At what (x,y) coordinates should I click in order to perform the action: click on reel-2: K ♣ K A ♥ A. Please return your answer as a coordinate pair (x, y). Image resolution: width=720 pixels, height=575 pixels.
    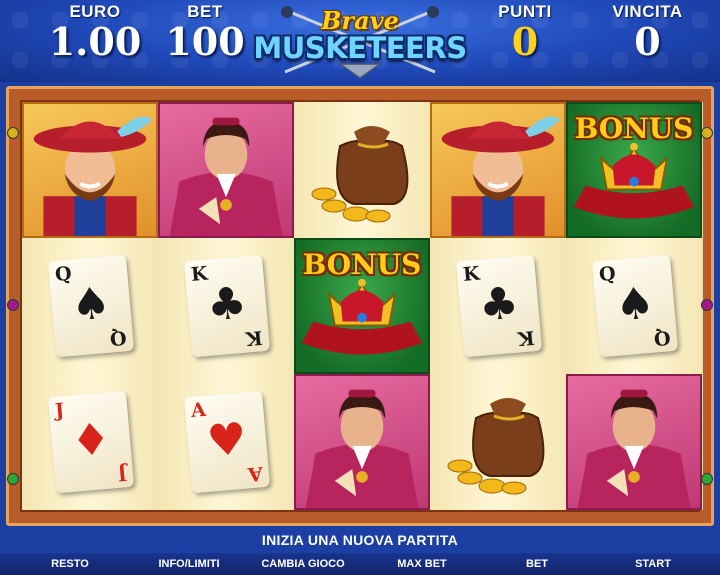
    Looking at the image, I should click on (226, 306).